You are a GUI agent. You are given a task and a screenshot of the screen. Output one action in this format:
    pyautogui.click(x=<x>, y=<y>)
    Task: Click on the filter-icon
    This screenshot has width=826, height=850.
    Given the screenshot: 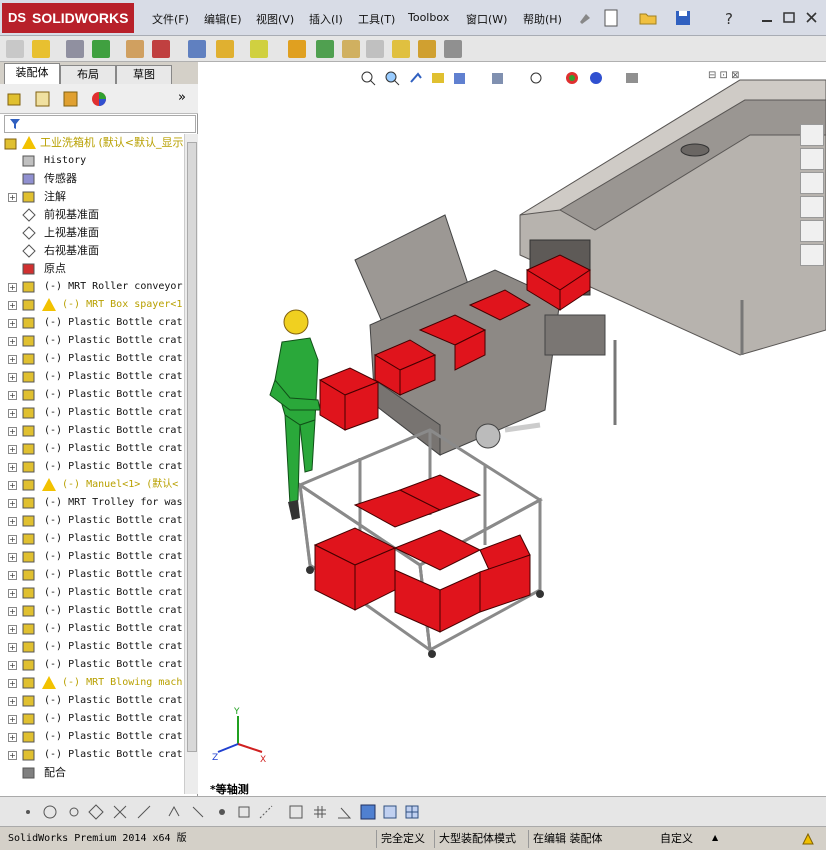 What is the action you would take?
    pyautogui.click(x=16, y=124)
    